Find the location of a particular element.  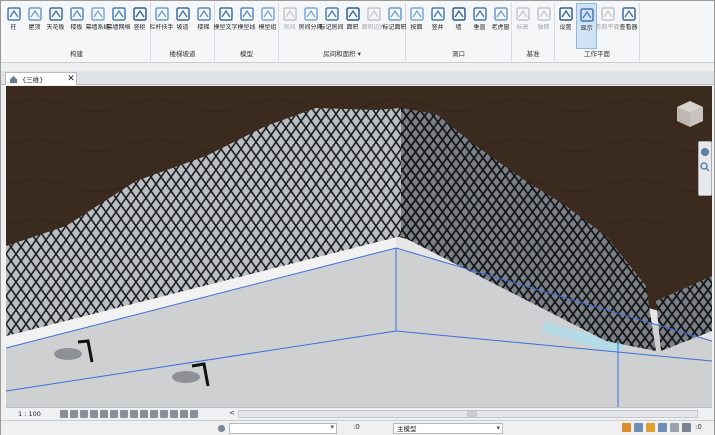

filter-icon is located at coordinates (686, 427).